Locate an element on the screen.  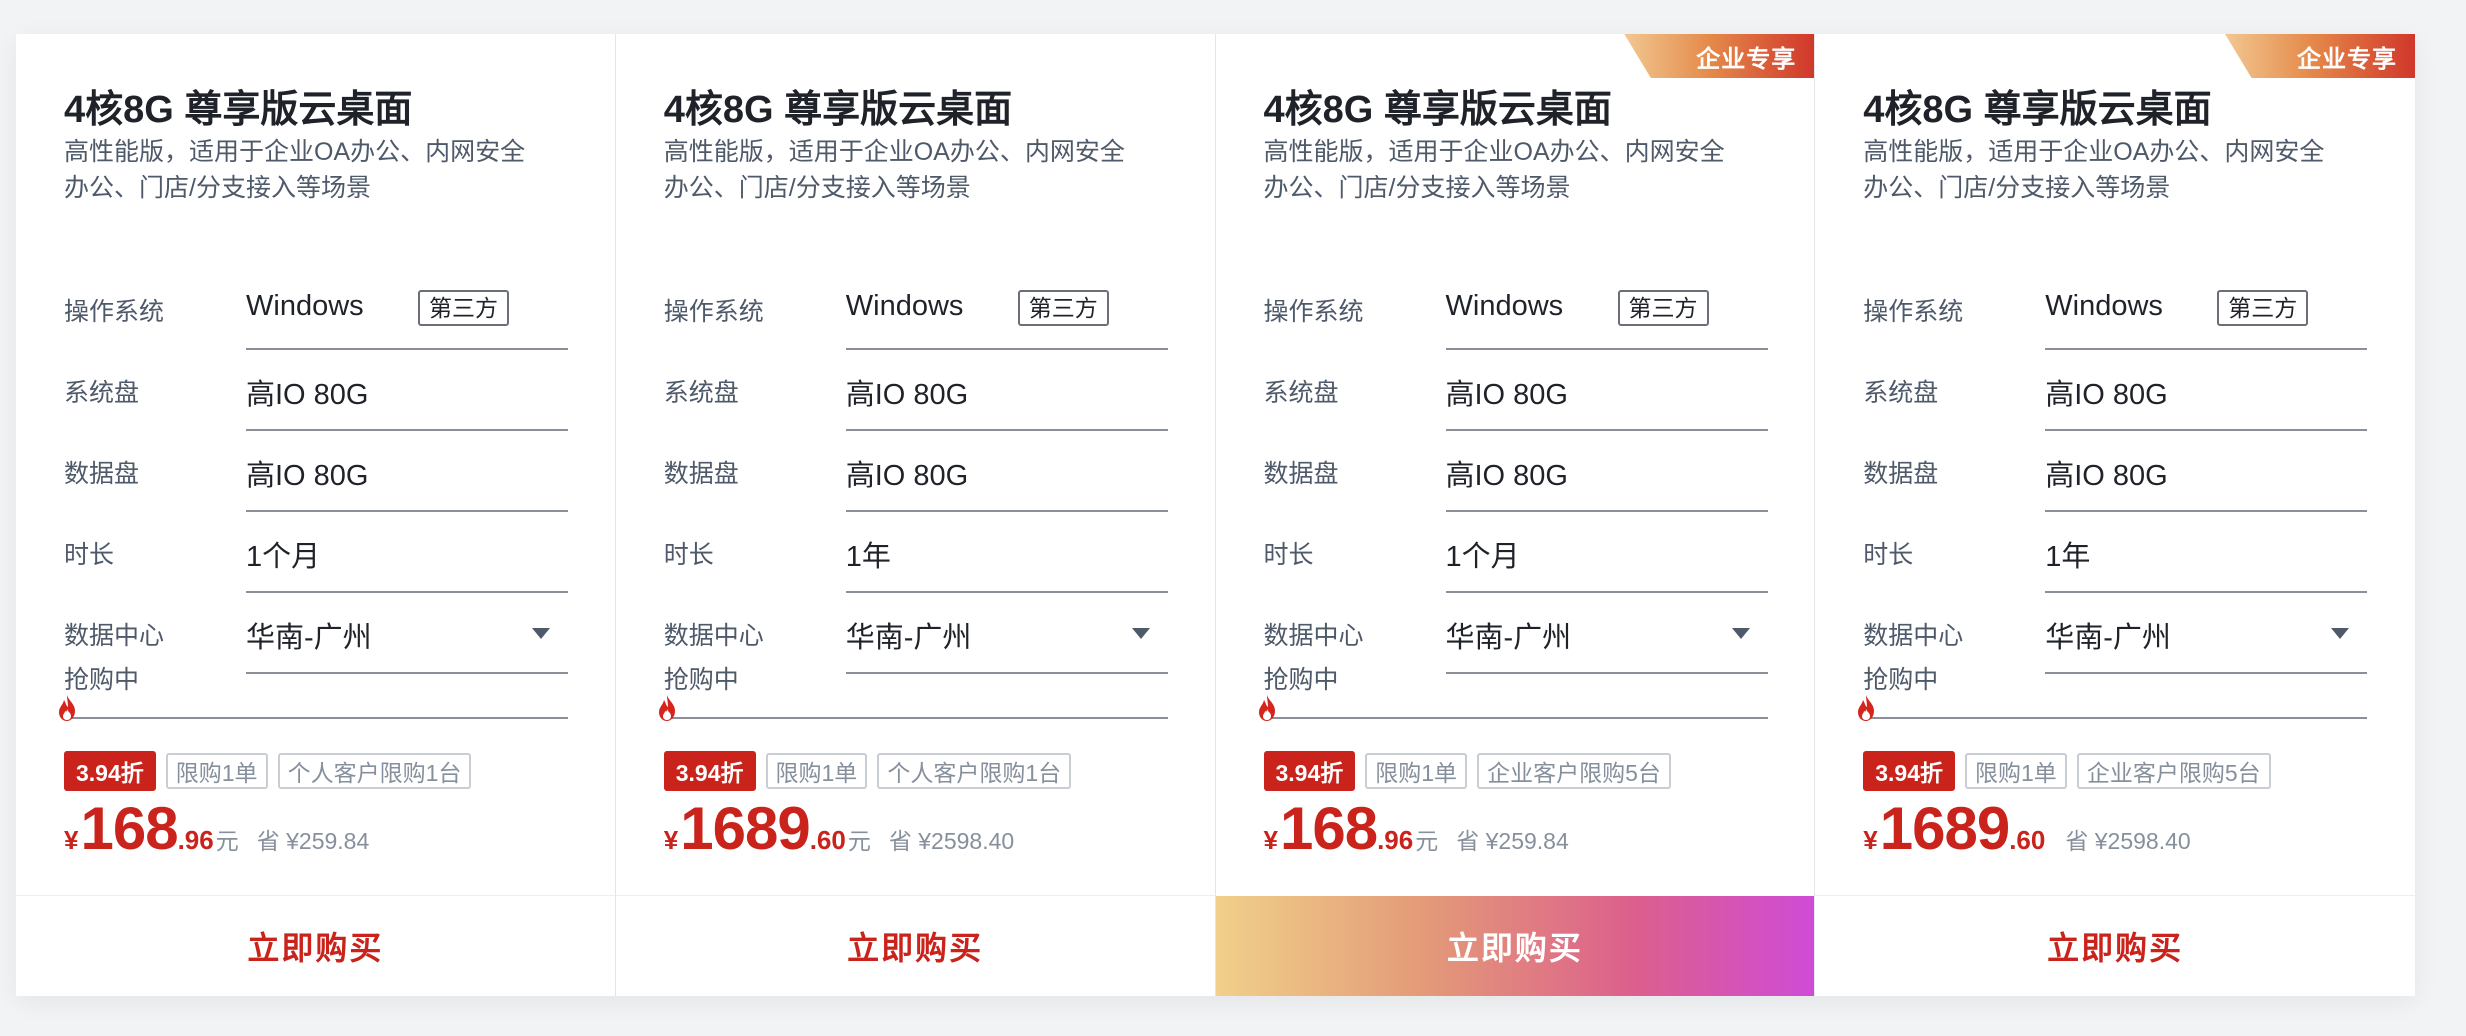
duration-field: 1年 is located at coordinates (1006, 553).